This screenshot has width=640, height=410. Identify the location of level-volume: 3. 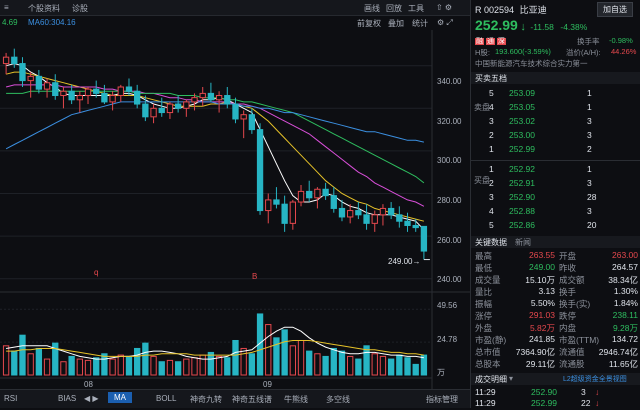
(589, 121).